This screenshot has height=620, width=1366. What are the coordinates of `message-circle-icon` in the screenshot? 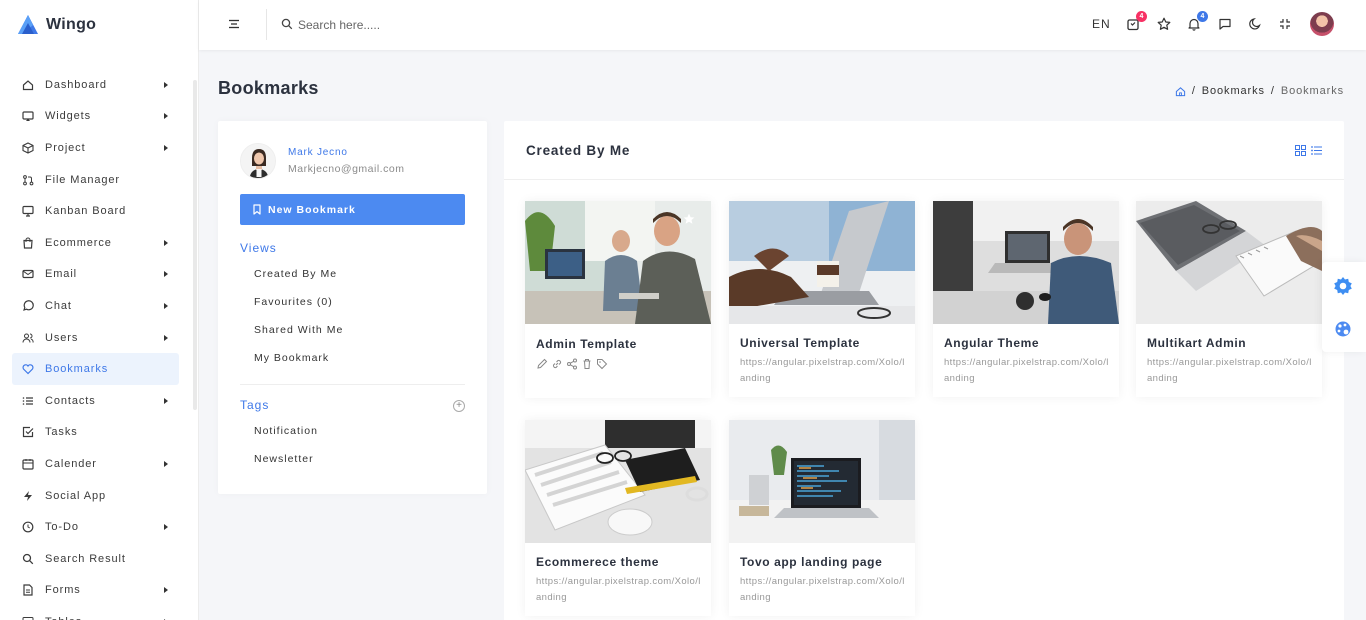 It's located at (28, 306).